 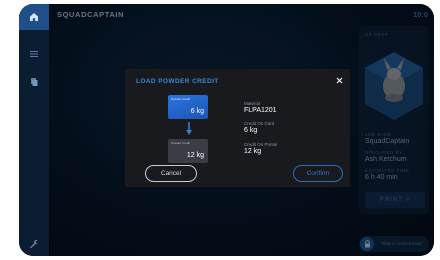 I want to click on home-icon, so click(x=34, y=17).